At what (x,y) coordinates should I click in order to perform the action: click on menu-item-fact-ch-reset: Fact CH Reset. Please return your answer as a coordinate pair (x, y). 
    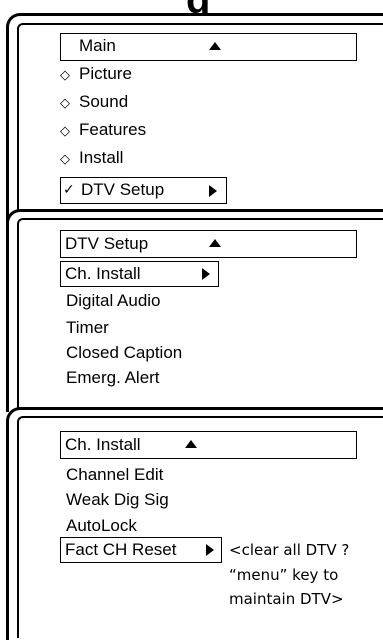
    Looking at the image, I should click on (141, 550).